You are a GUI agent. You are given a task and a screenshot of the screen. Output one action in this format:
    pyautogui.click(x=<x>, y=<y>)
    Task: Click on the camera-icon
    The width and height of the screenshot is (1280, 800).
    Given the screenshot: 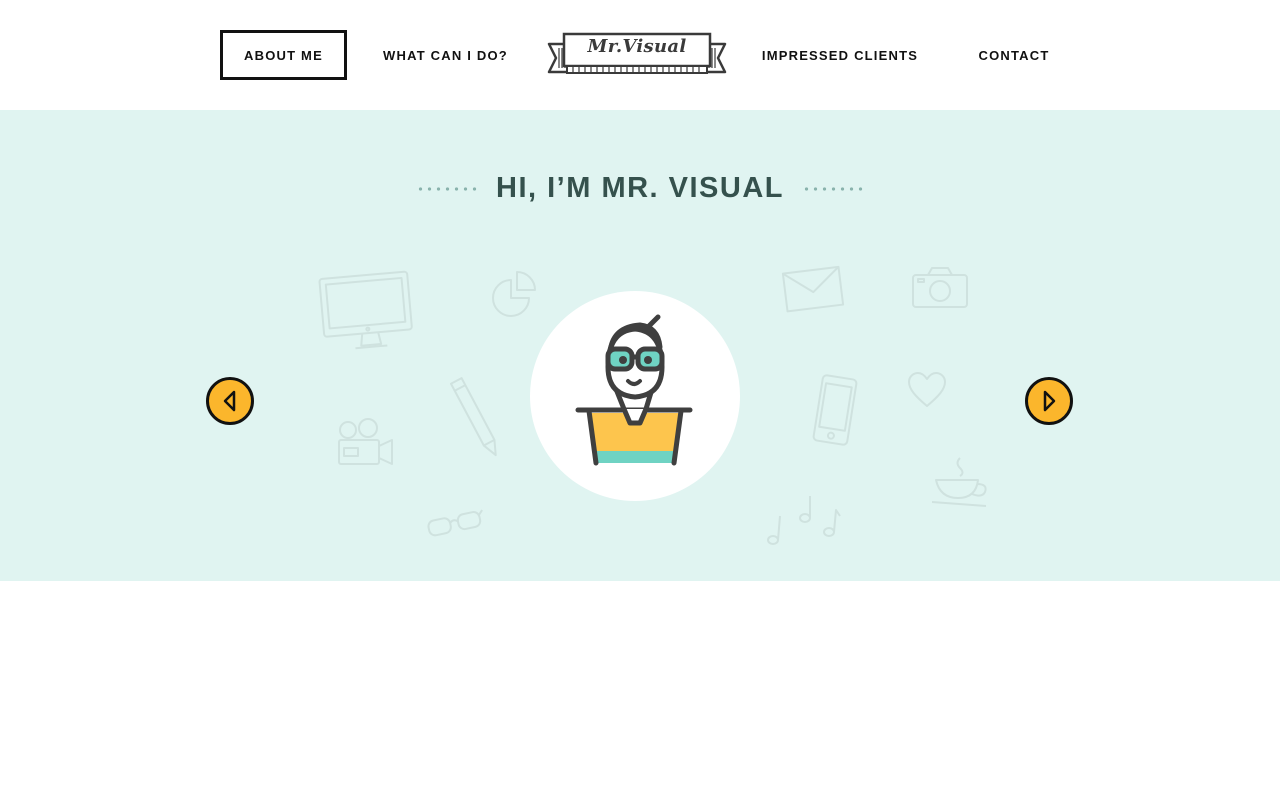 What is the action you would take?
    pyautogui.click(x=940, y=288)
    